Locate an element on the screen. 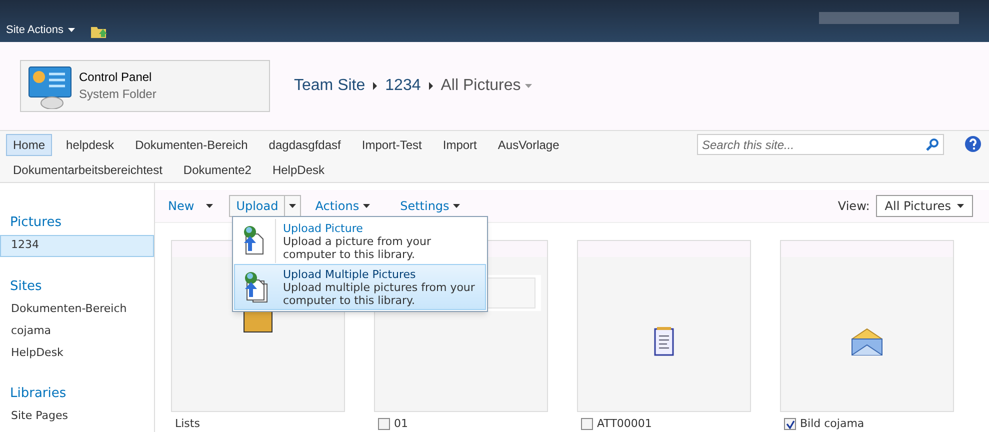 The height and width of the screenshot is (432, 989). upload-menu-item: Upload Multiple Pictures Upload multiple pictures from your computer to this library. is located at coordinates (360, 287).